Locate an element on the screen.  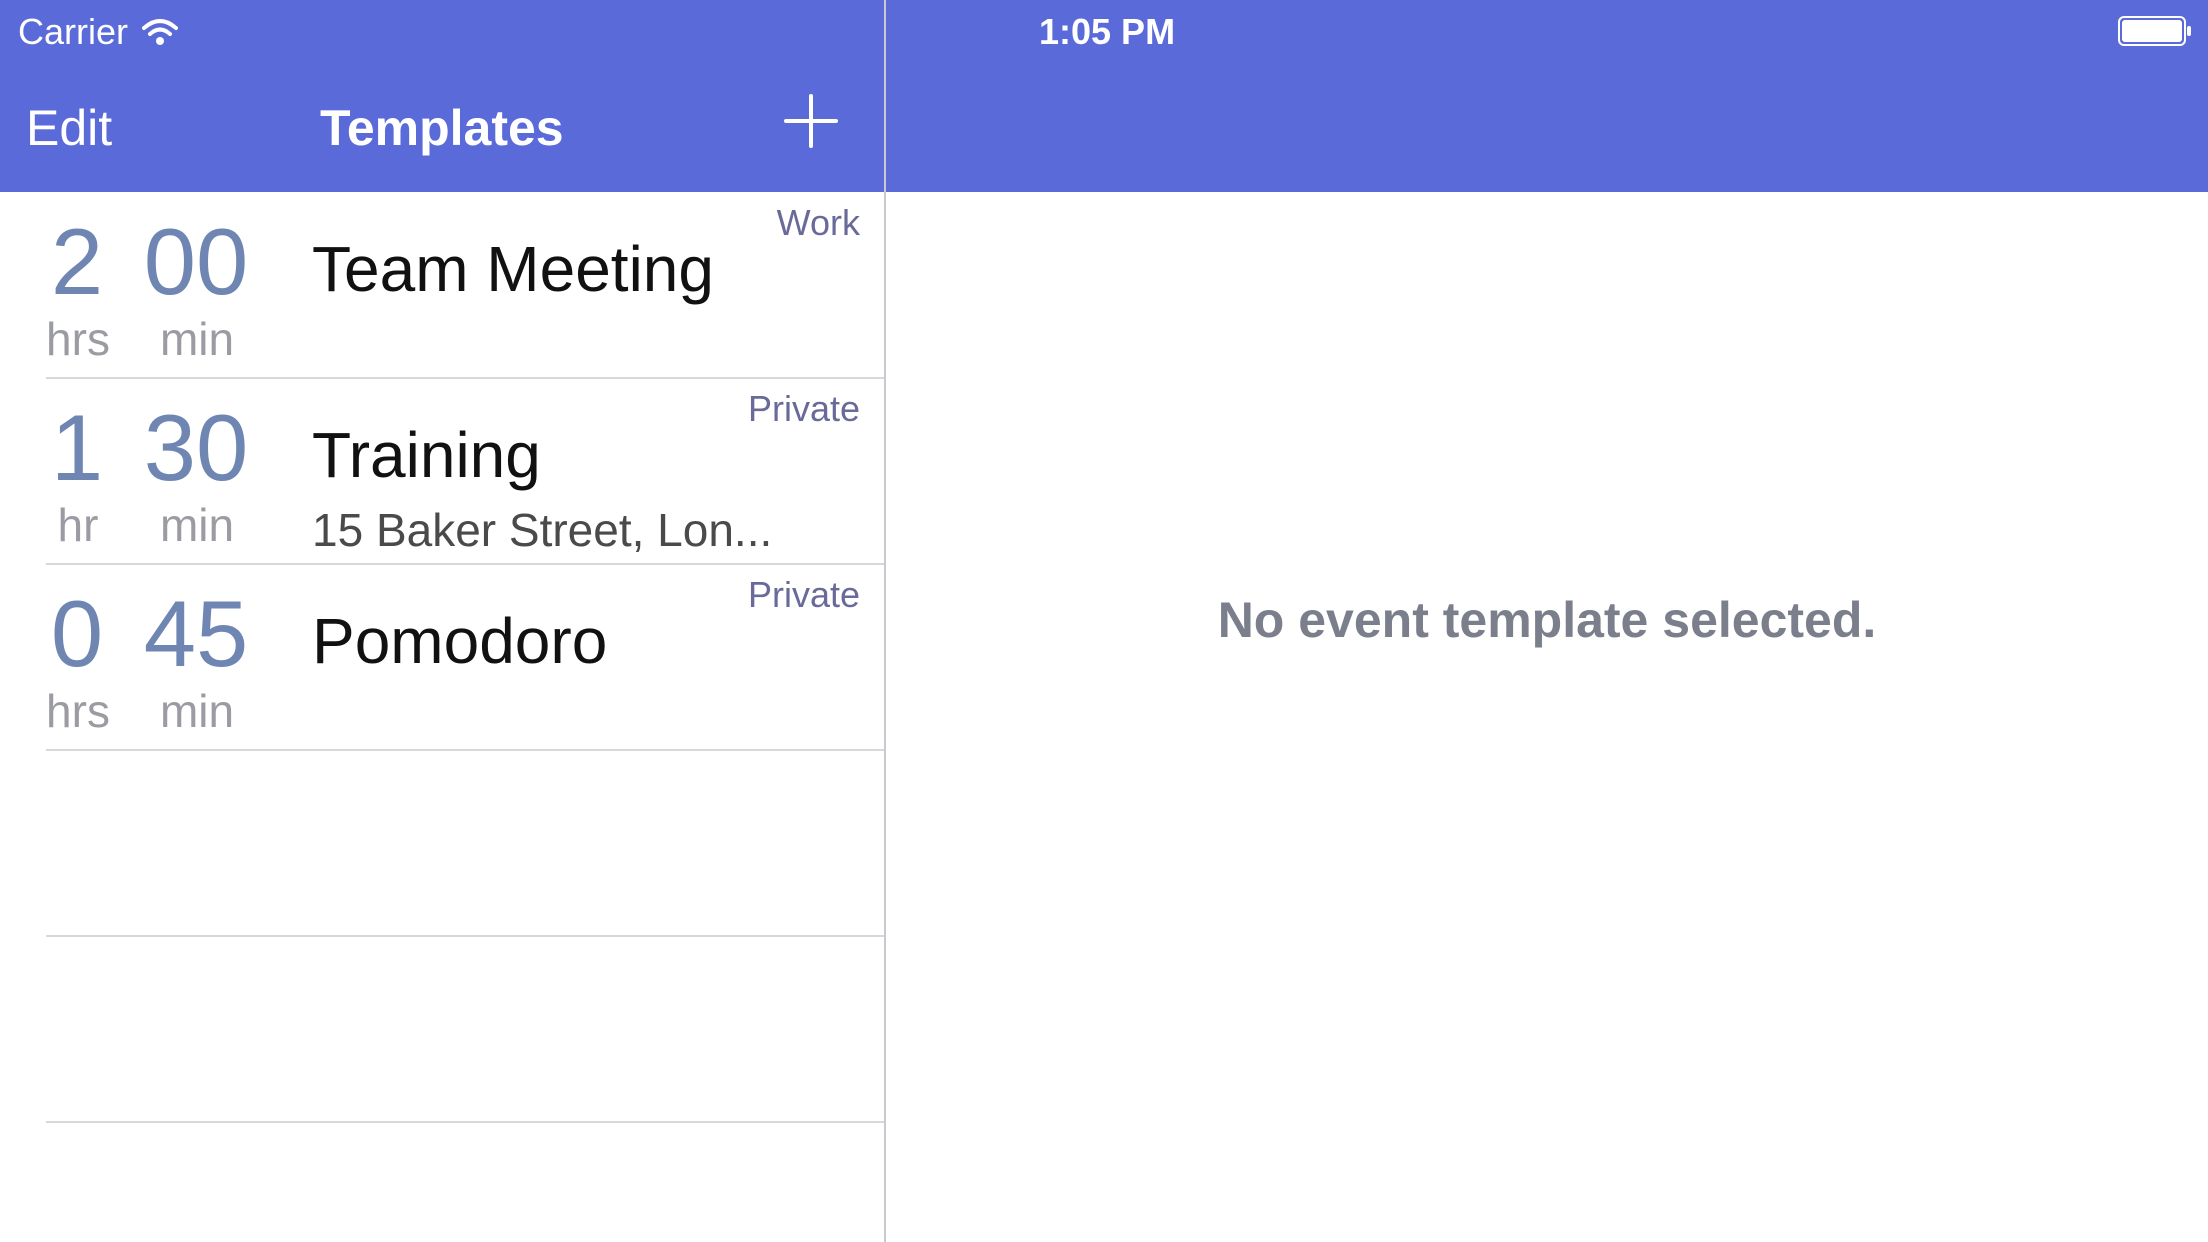
template-row: 2 00 hrs min Team Meeting Work is located at coordinates (442, 285).